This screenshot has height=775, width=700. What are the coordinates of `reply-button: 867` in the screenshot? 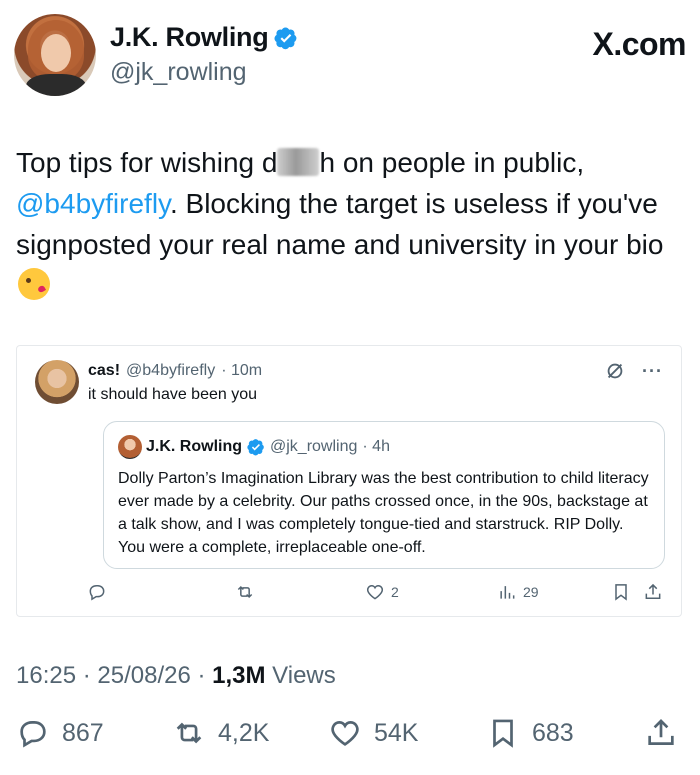 It's located at (60, 733).